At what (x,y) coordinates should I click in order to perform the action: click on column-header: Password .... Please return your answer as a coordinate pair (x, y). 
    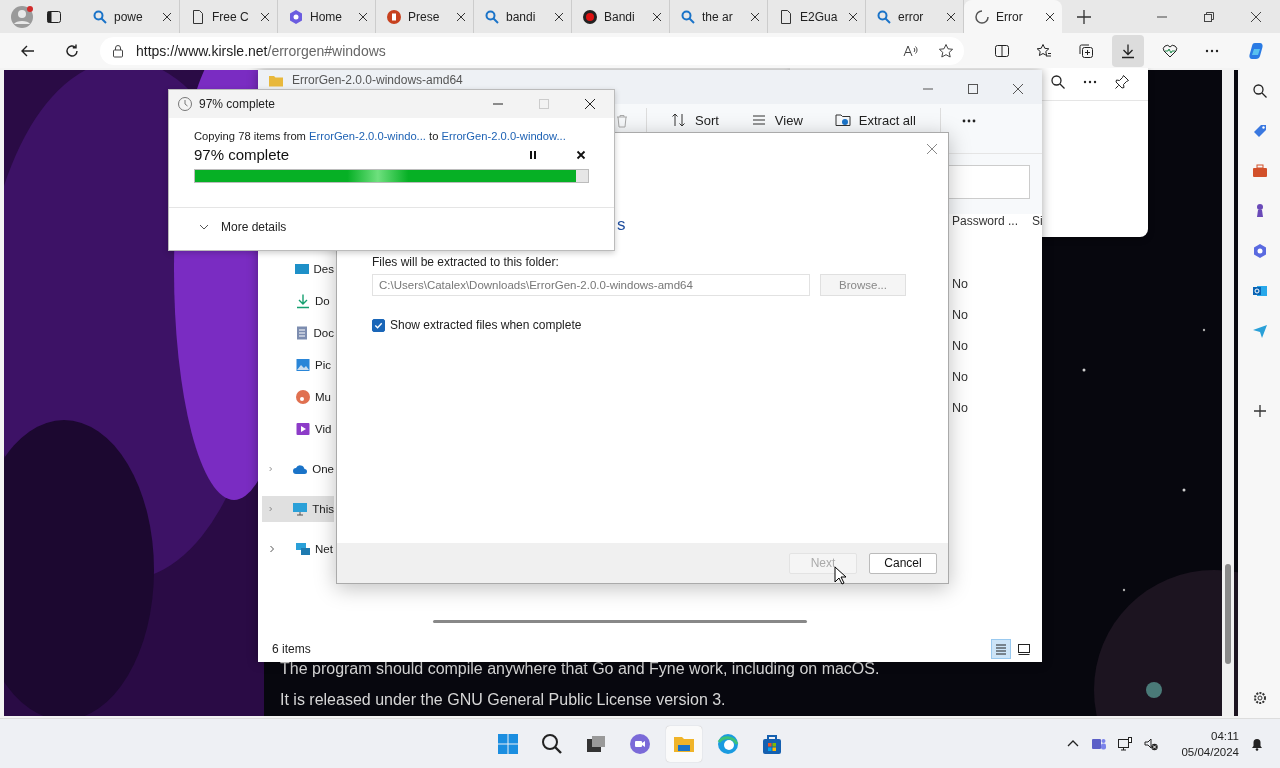
    Looking at the image, I should click on (985, 221).